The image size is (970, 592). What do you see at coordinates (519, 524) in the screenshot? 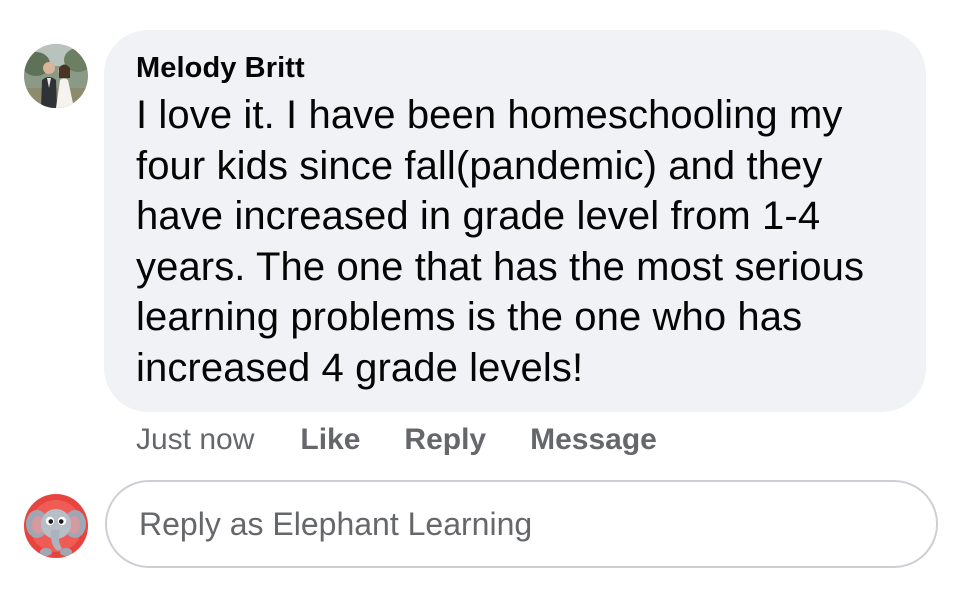
I see `reply-input` at bounding box center [519, 524].